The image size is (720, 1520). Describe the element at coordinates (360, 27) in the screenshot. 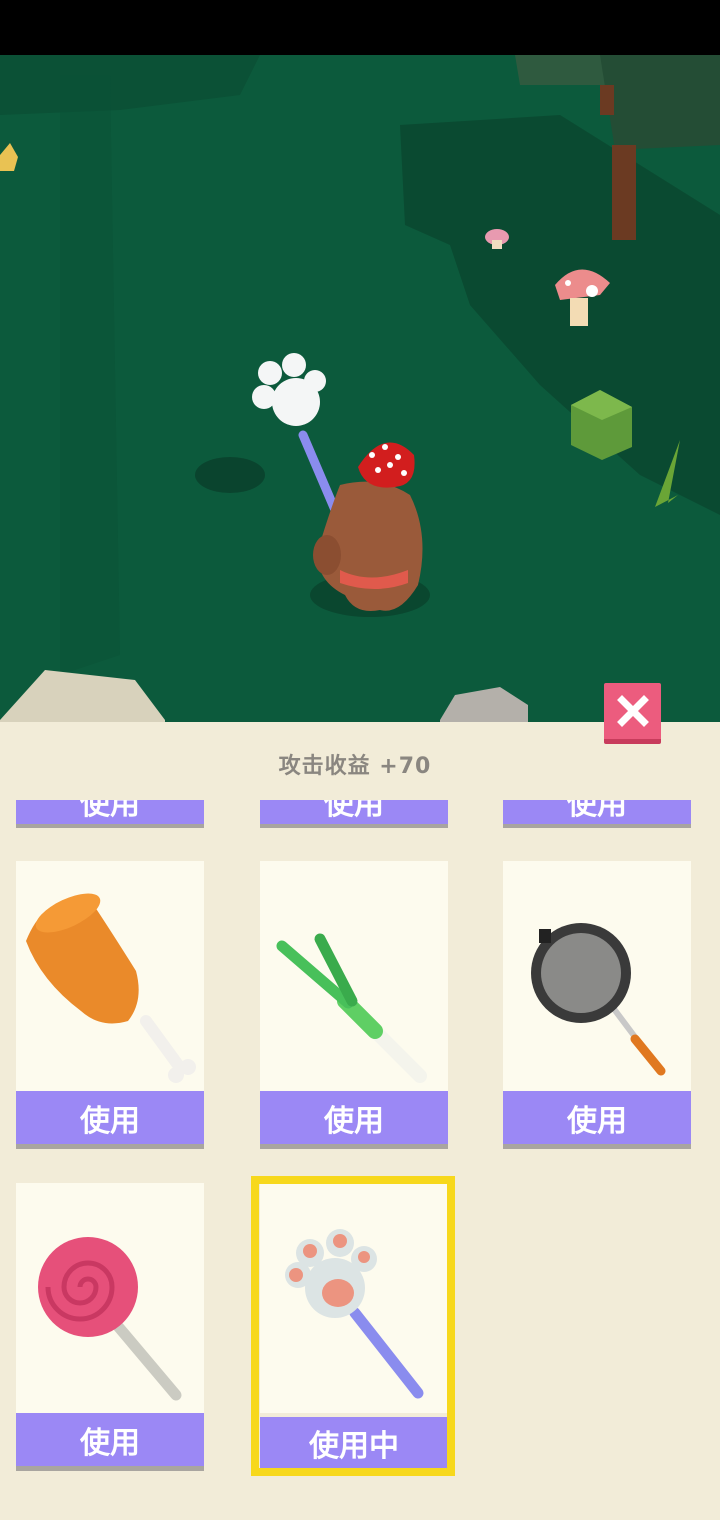

I see `status-bar` at that location.